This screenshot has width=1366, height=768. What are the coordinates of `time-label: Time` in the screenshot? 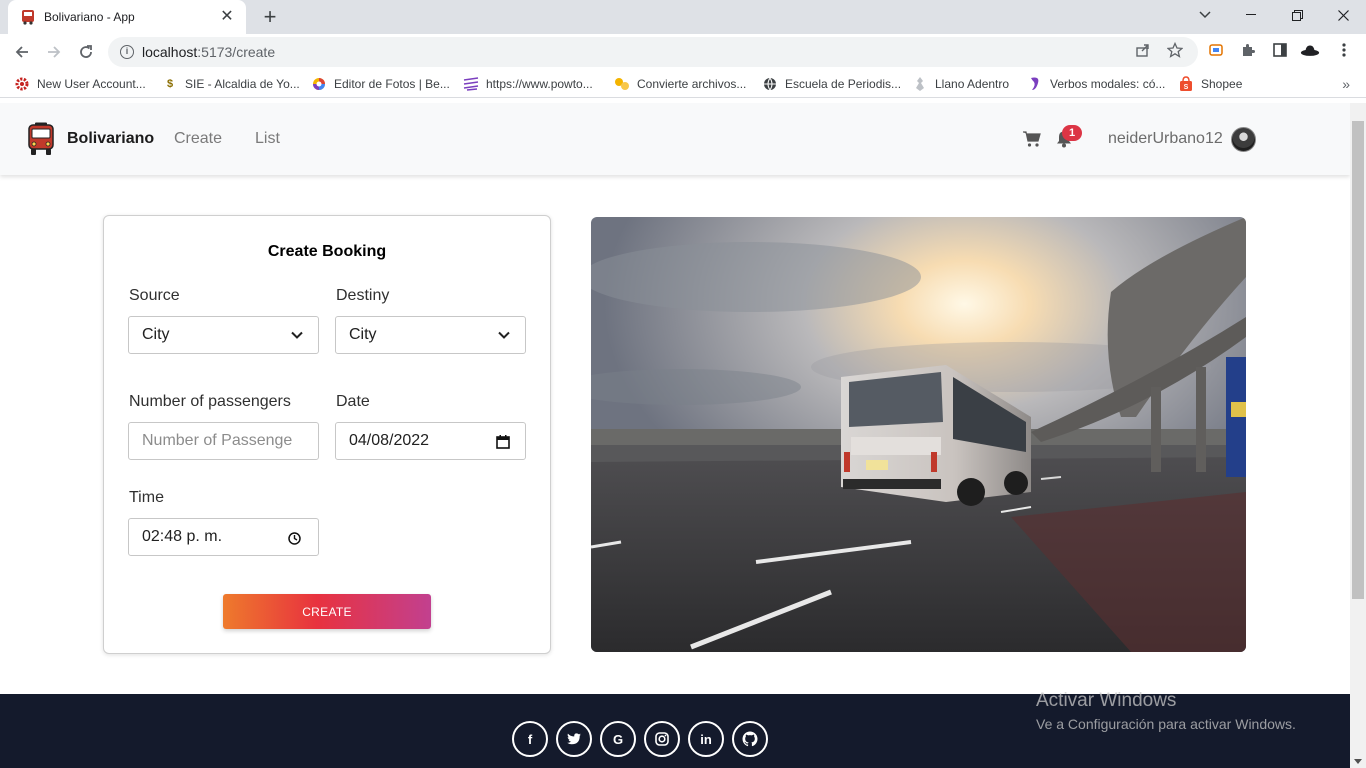 It's located at (146, 497).